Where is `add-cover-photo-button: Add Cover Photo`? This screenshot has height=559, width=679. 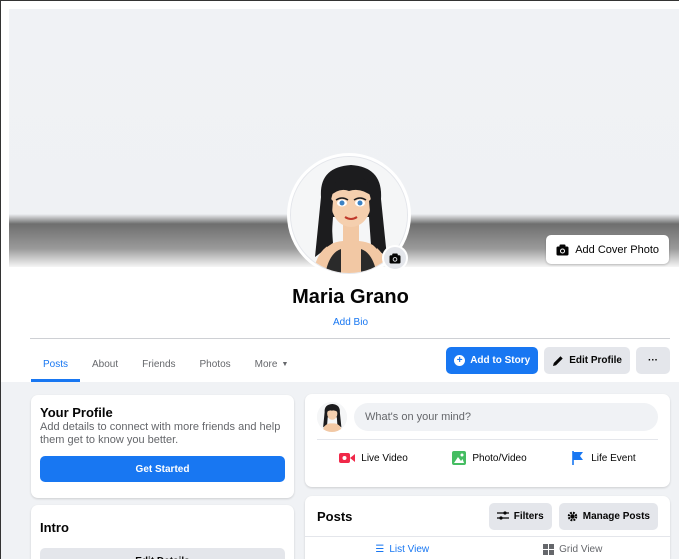
add-cover-photo-button: Add Cover Photo is located at coordinates (607, 249).